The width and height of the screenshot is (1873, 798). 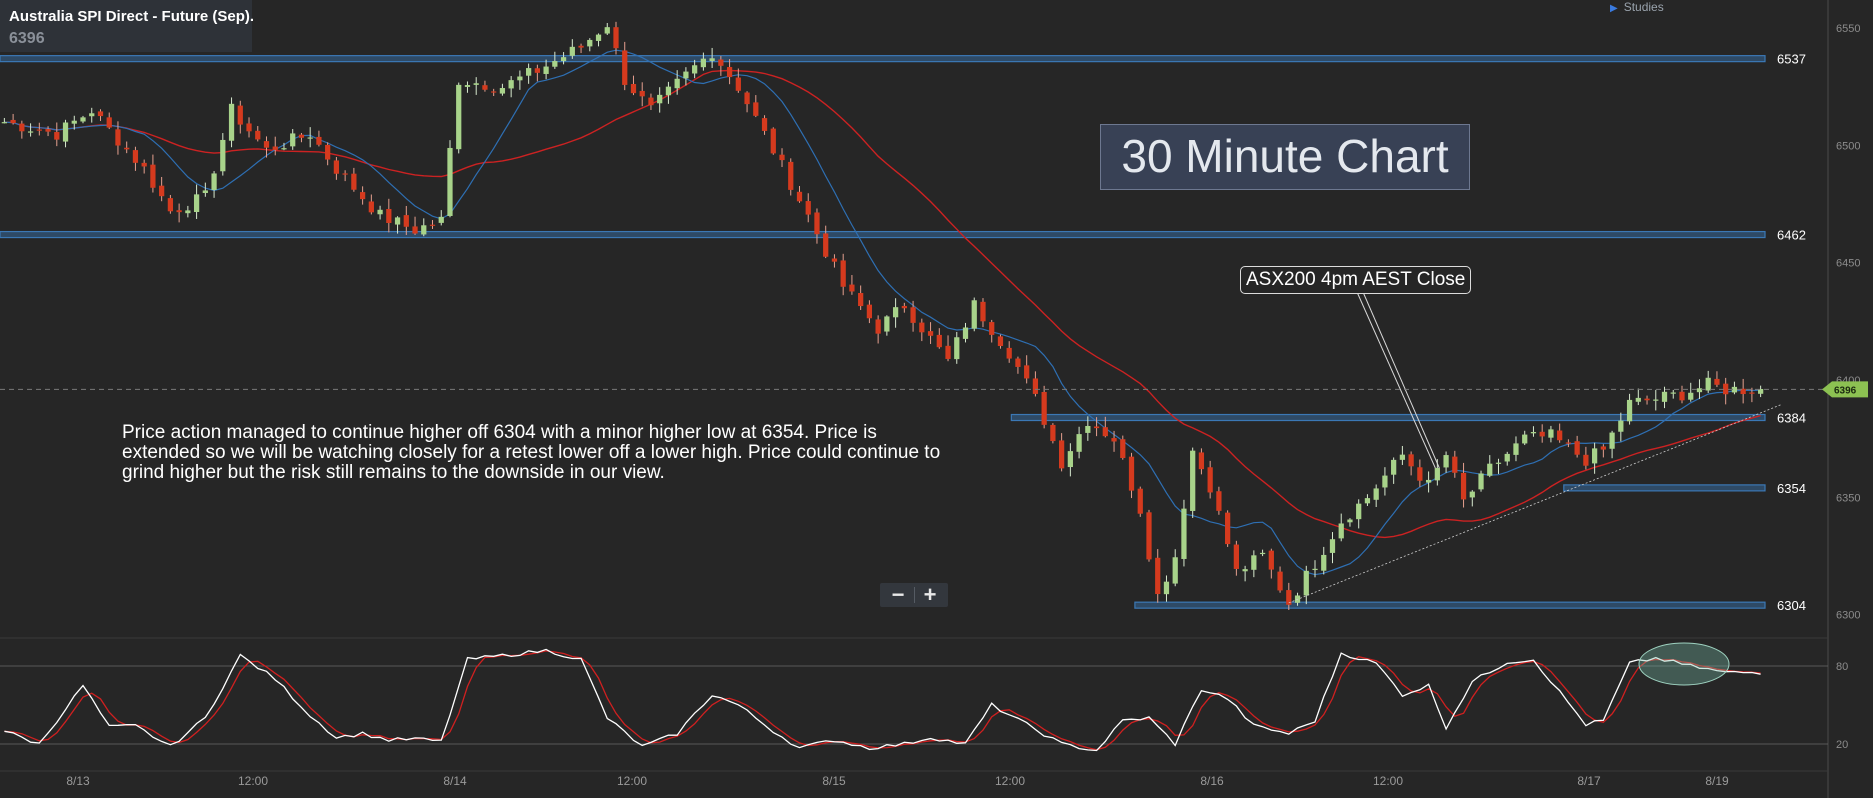 What do you see at coordinates (1848, 146) in the screenshot?
I see `y-tick-label: 6500` at bounding box center [1848, 146].